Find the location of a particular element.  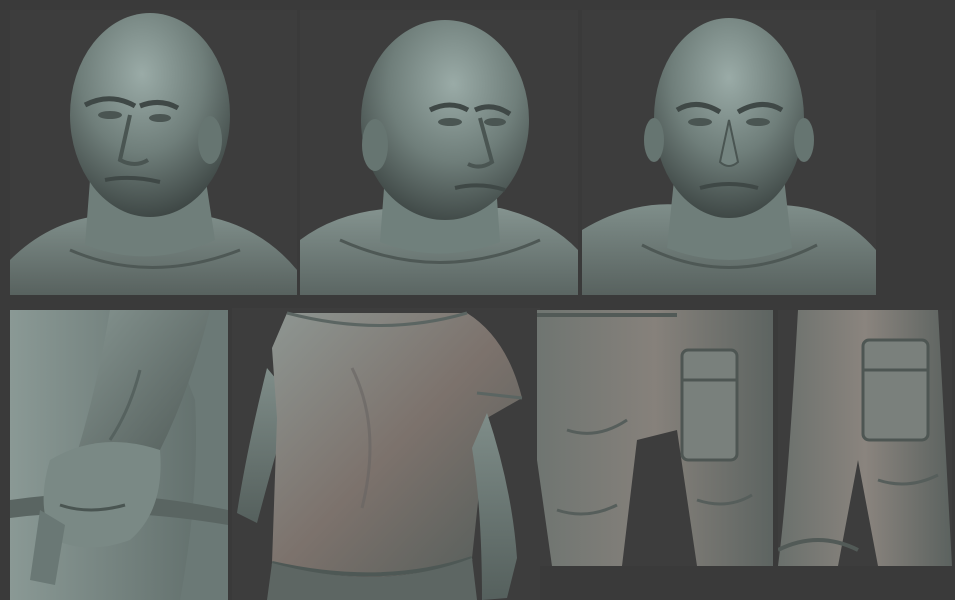

head-left-panel is located at coordinates (153, 152).